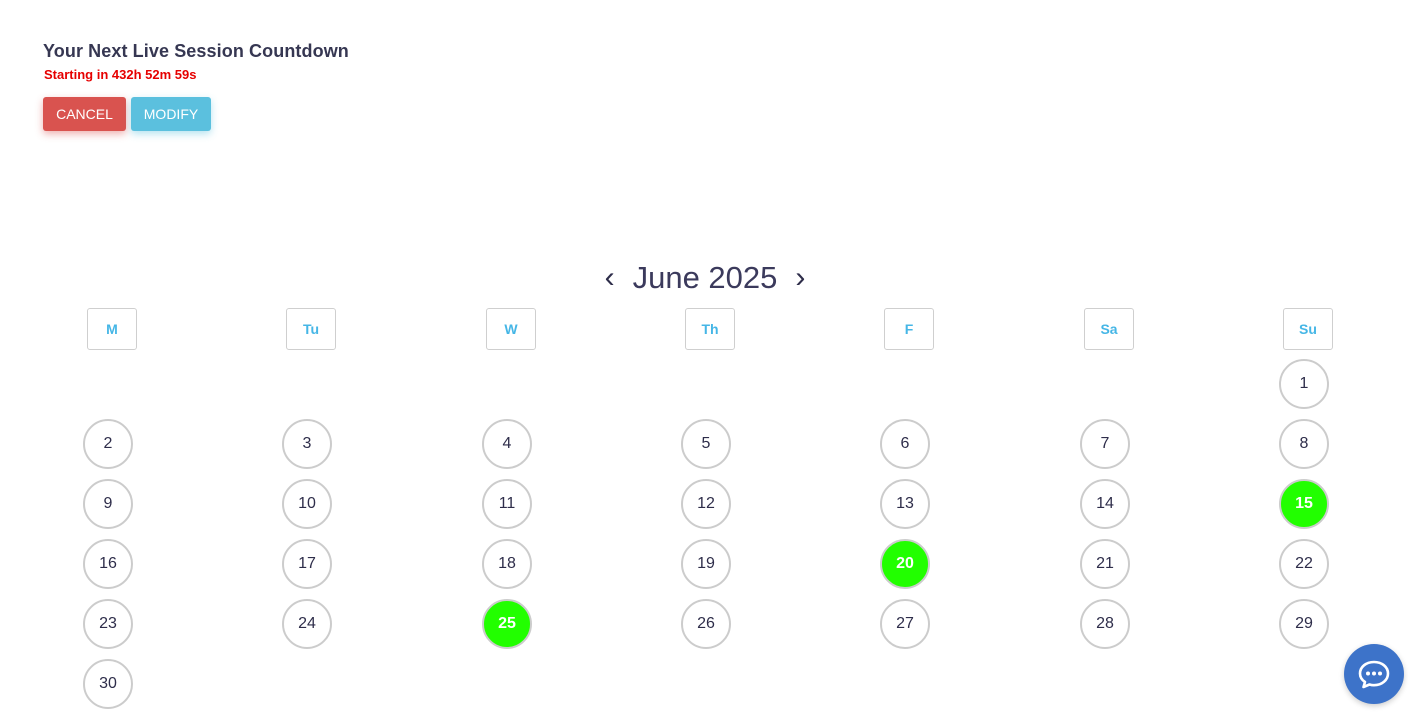 This screenshot has height=712, width=1420. What do you see at coordinates (909, 329) in the screenshot?
I see `weekday-header-f: F` at bounding box center [909, 329].